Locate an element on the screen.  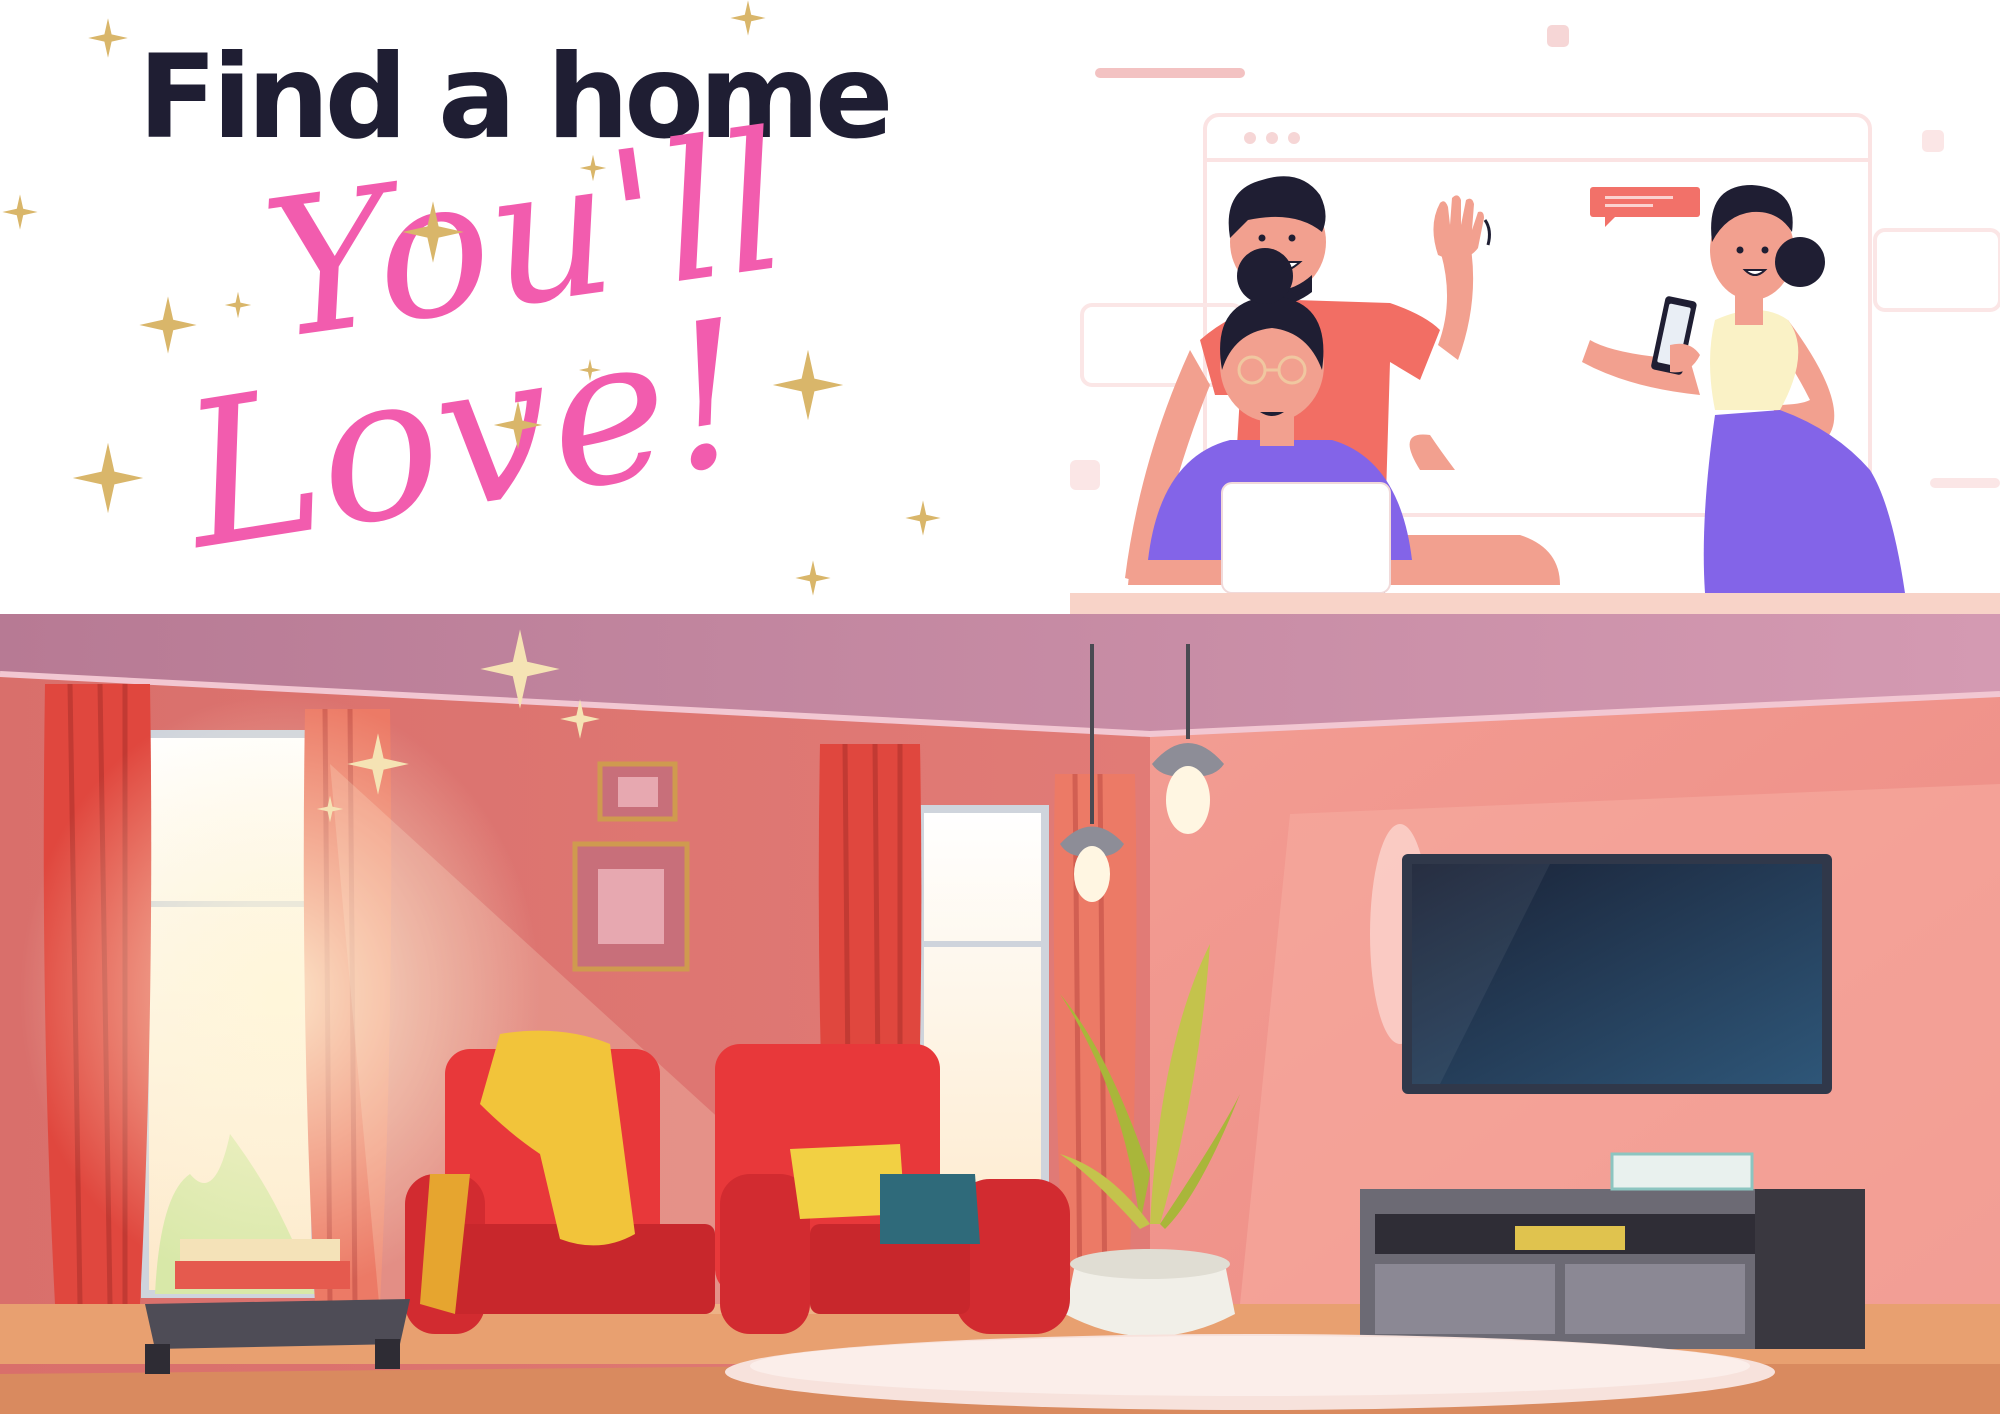
chat-bubble-icon is located at coordinates (1645, 207).